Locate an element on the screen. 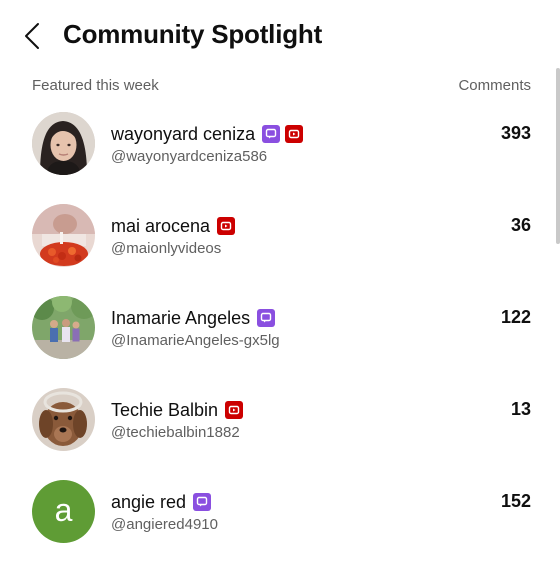  back-button is located at coordinates (32, 36).